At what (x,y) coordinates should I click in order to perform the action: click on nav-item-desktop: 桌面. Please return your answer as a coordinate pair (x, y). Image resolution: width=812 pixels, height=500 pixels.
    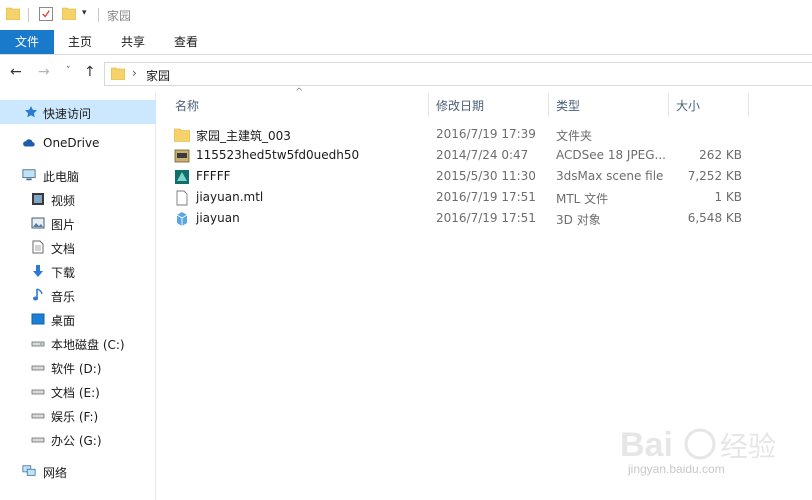
    Looking at the image, I should click on (78, 319).